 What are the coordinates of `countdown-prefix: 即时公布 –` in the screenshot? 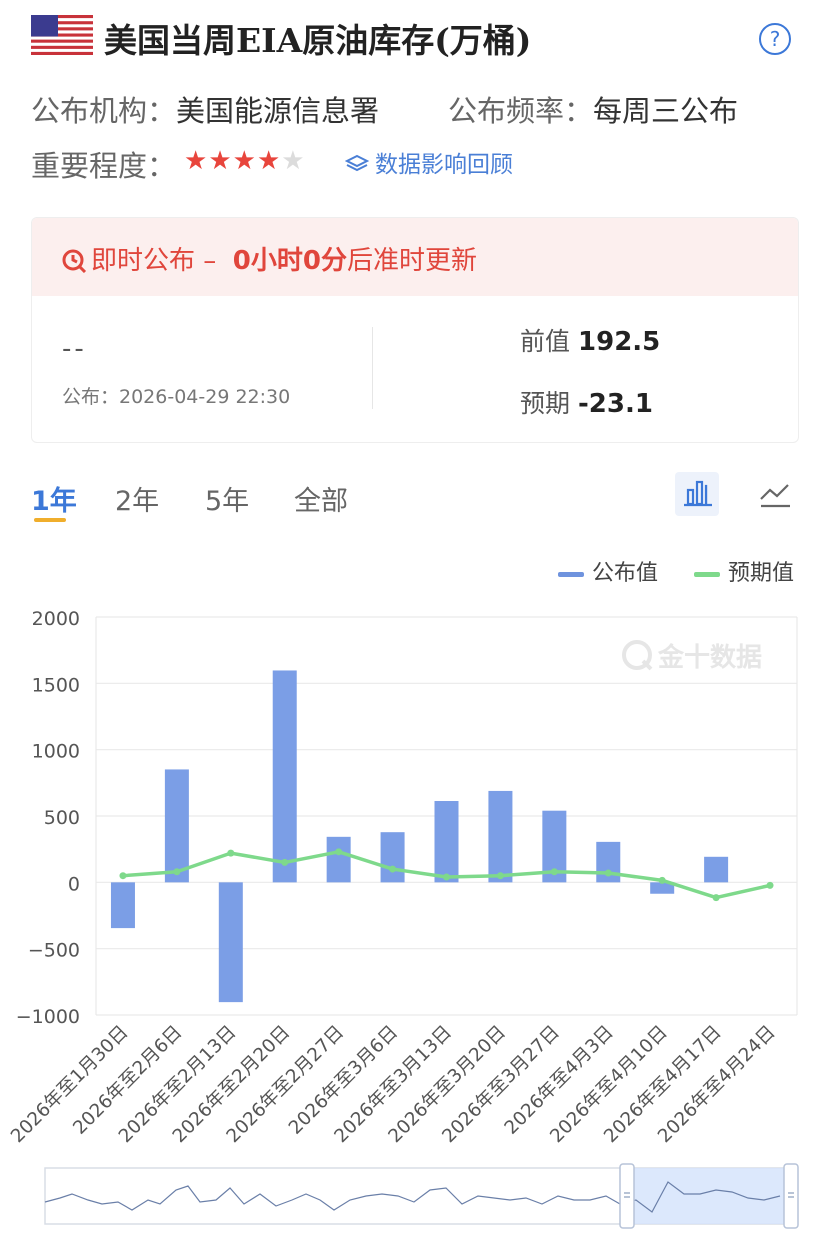 It's located at (154, 261).